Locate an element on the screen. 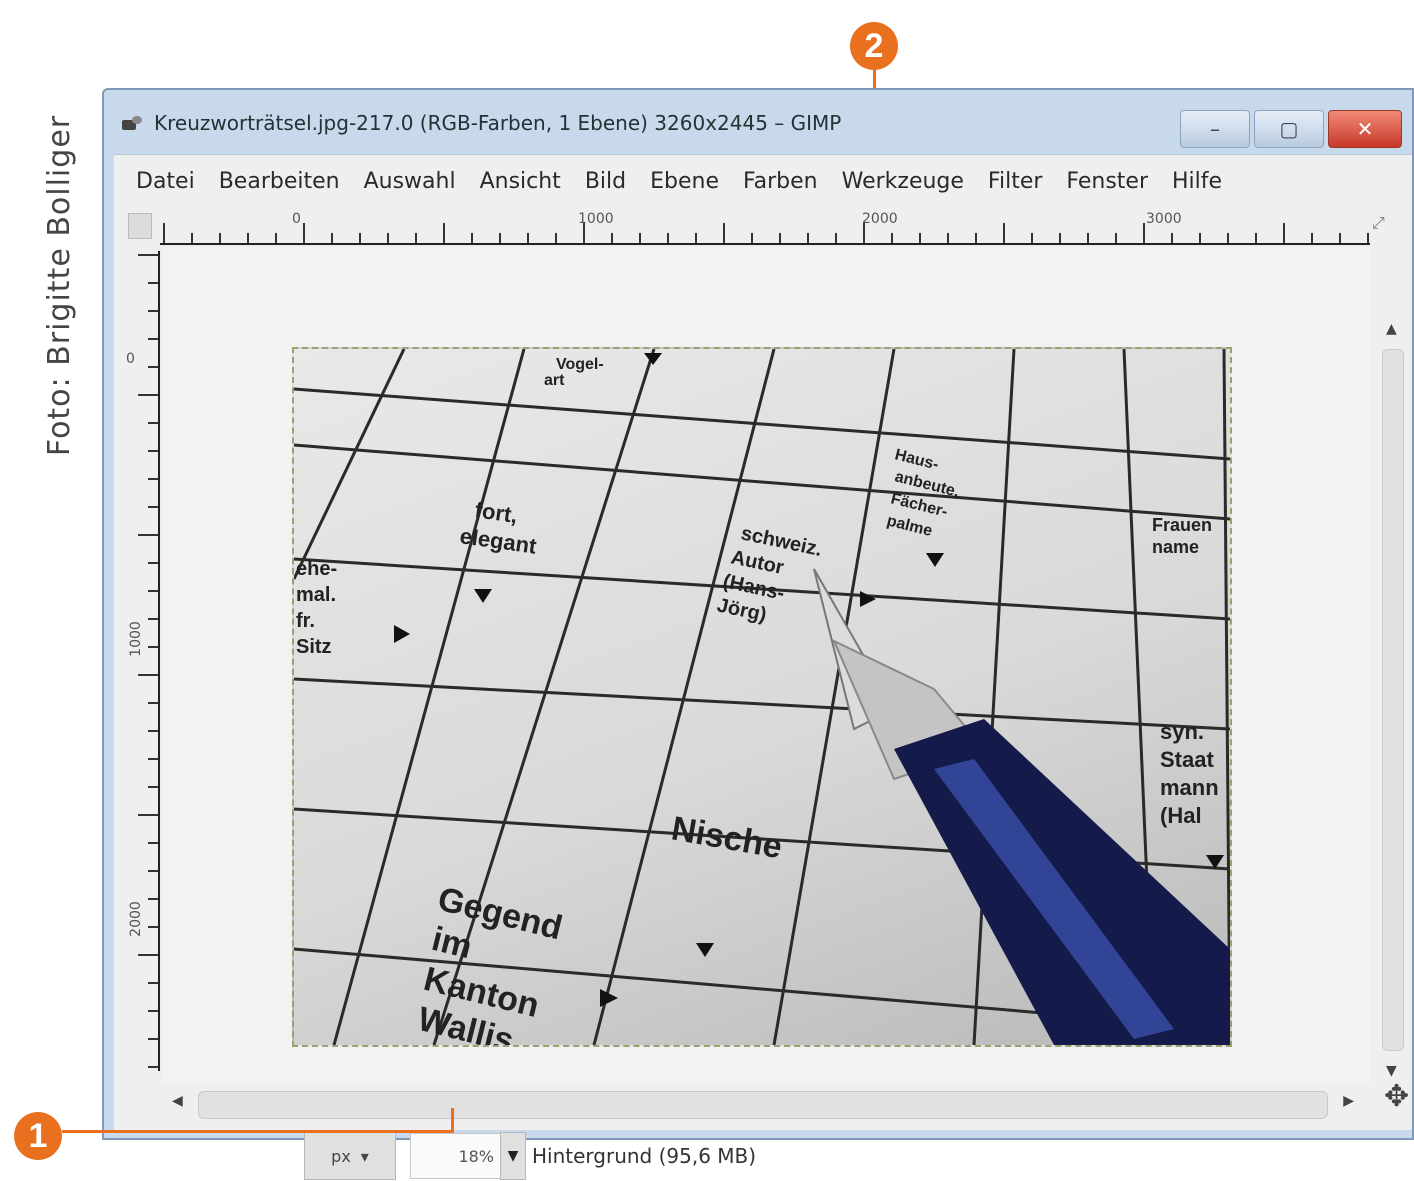 The height and width of the screenshot is (1181, 1414). photo-credit: Foto: Brigitte Bolliger is located at coordinates (60, 285).